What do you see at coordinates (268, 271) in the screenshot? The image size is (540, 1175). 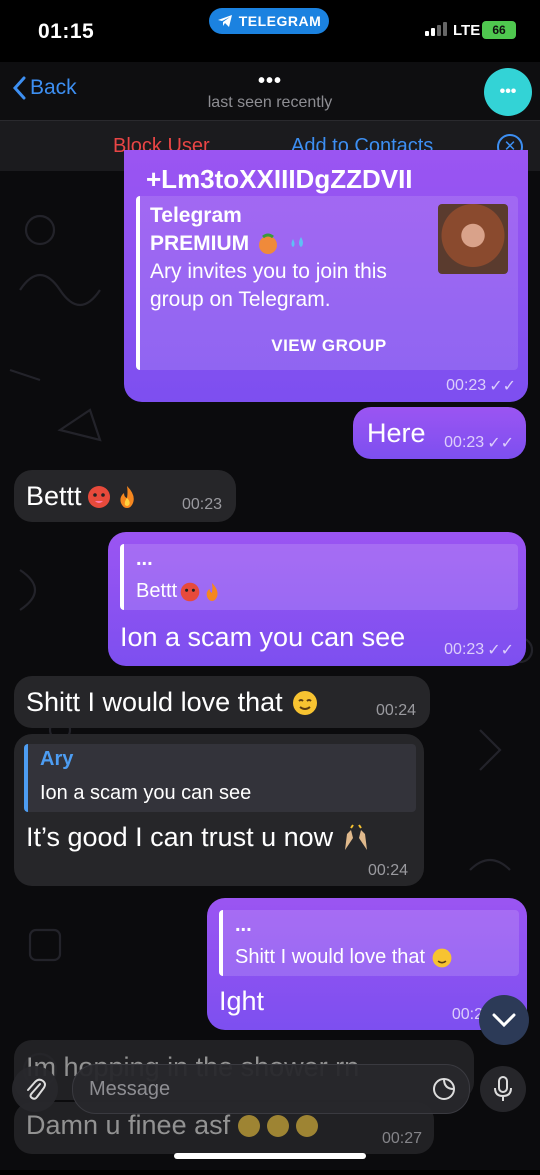 I see `preview-desc-1: Ary invites you to join this` at bounding box center [268, 271].